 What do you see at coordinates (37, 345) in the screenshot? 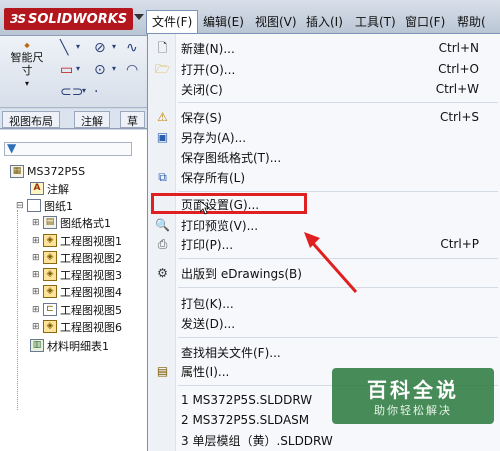
I see `bom-table-icon: ▥` at bounding box center [37, 345].